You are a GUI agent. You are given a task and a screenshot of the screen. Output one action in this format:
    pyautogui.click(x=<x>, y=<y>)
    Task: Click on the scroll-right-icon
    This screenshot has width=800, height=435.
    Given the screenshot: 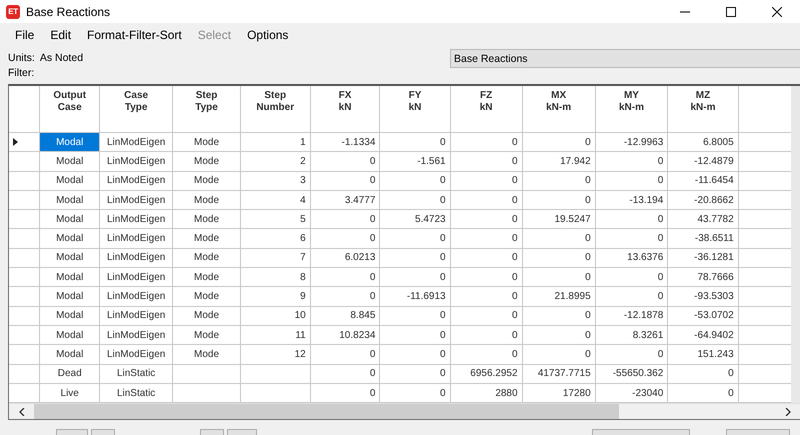 What is the action you would take?
    pyautogui.click(x=787, y=412)
    